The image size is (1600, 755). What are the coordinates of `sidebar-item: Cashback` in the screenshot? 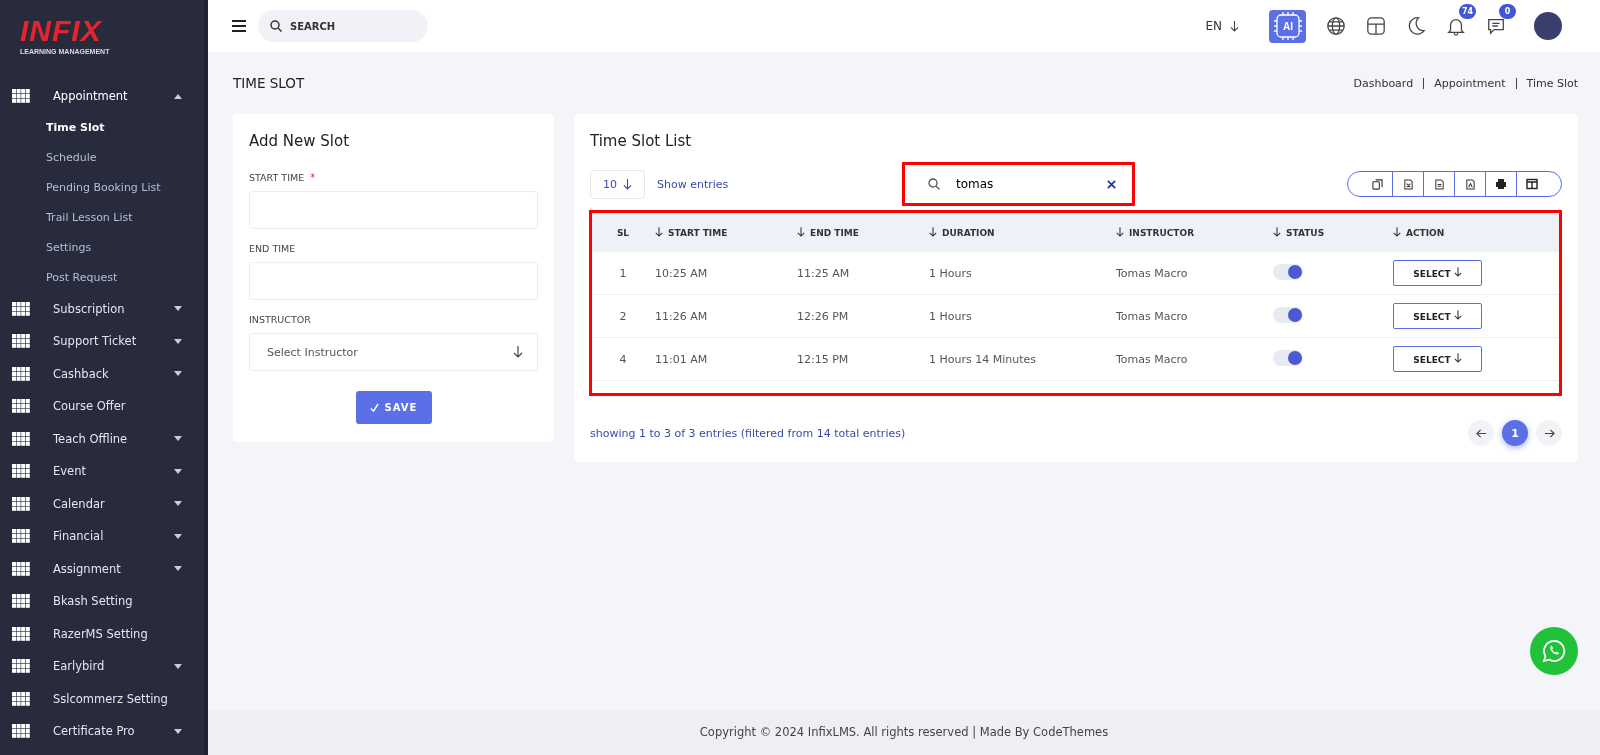 It's located at (102, 373).